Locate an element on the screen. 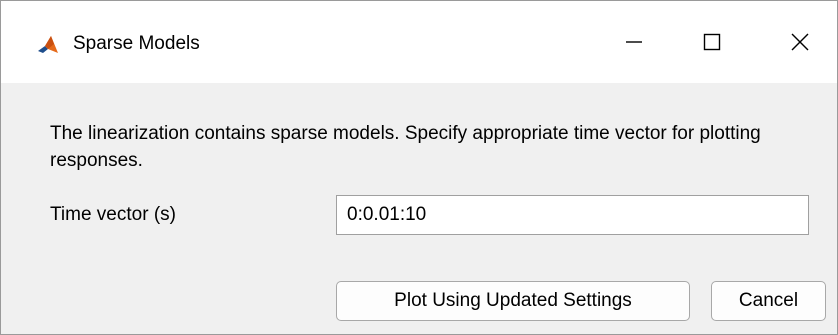 The width and height of the screenshot is (838, 335). time-vector-input is located at coordinates (572, 215).